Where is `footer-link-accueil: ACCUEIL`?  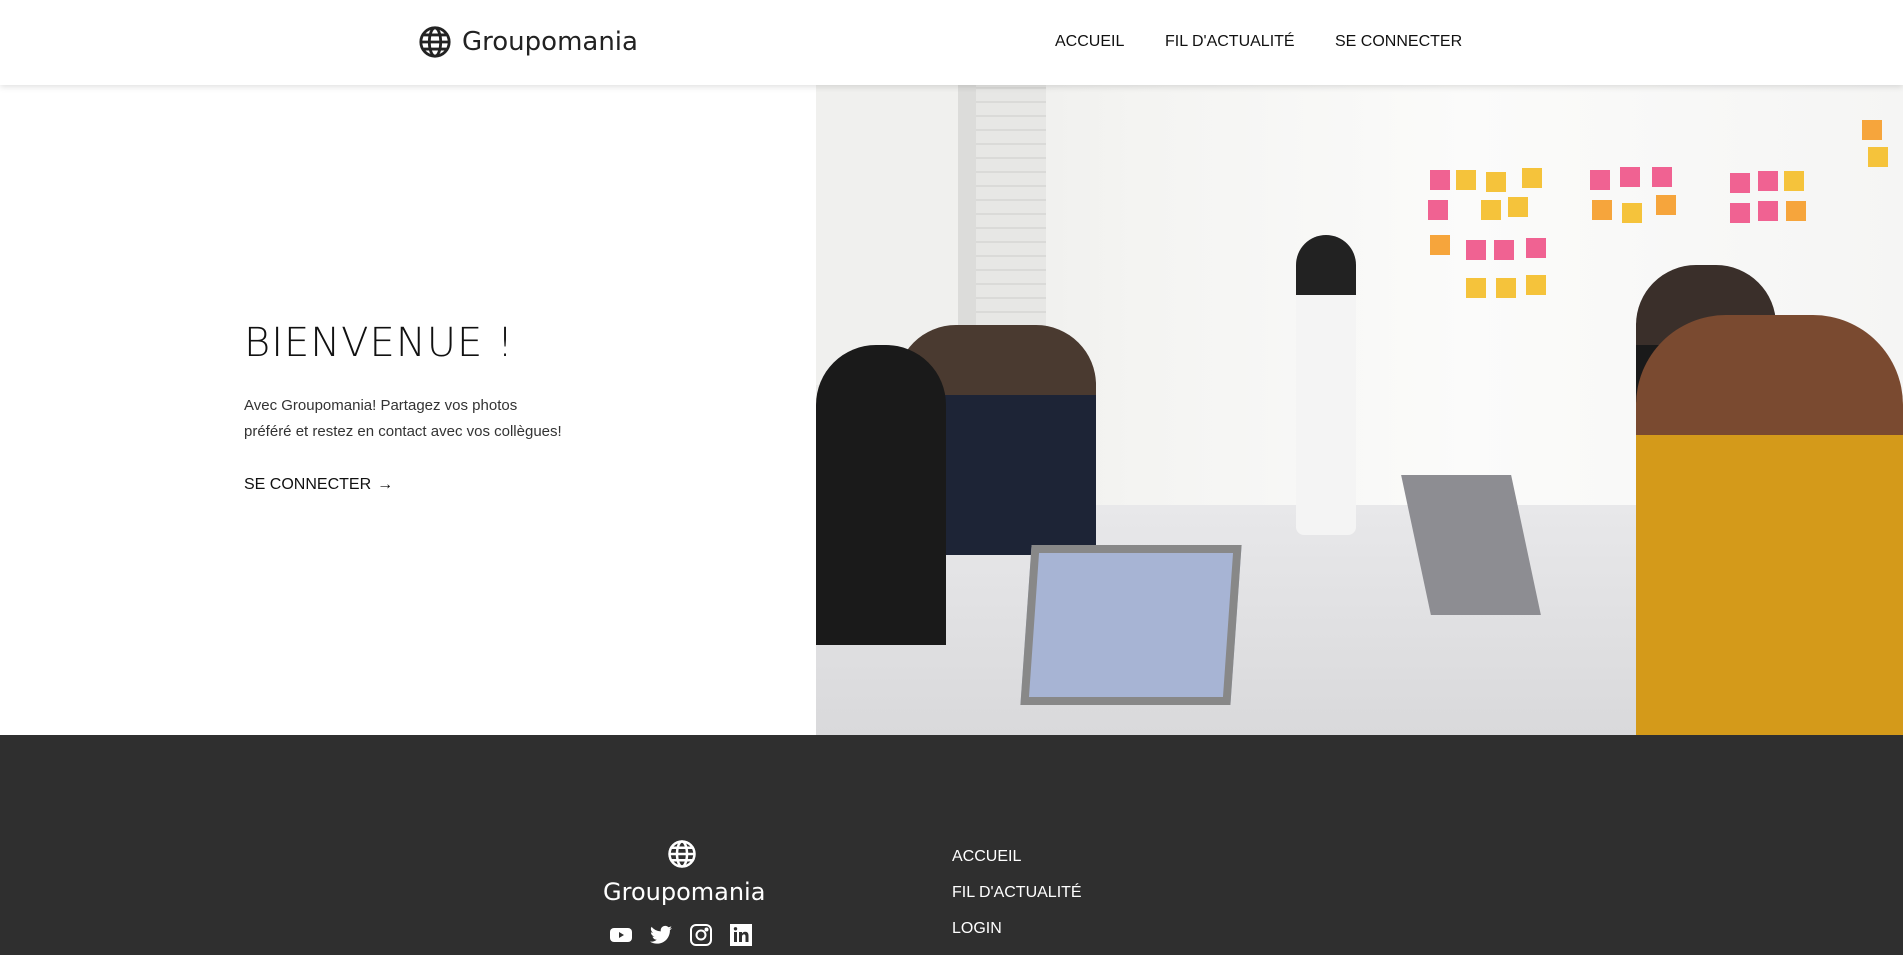
footer-link-accueil: ACCUEIL is located at coordinates (986, 857).